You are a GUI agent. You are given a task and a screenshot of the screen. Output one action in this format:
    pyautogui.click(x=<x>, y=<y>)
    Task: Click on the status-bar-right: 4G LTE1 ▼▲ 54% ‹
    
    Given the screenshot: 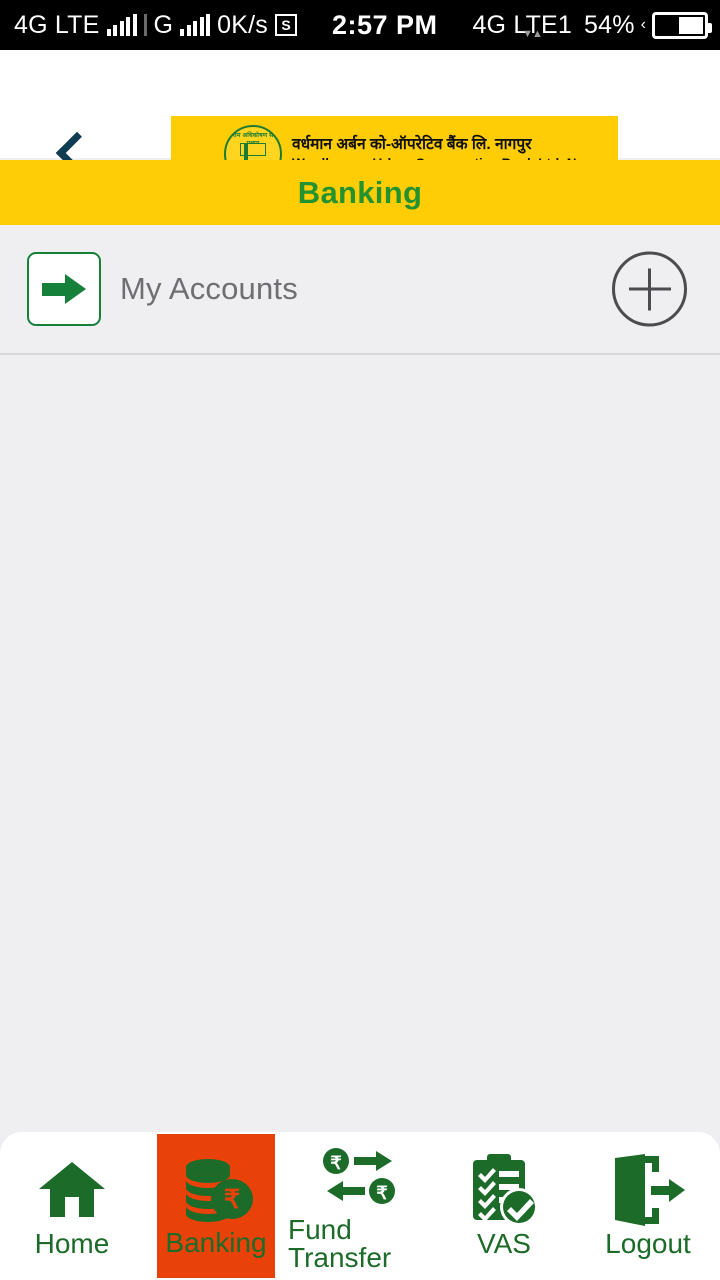 What is the action you would take?
    pyautogui.click(x=596, y=25)
    